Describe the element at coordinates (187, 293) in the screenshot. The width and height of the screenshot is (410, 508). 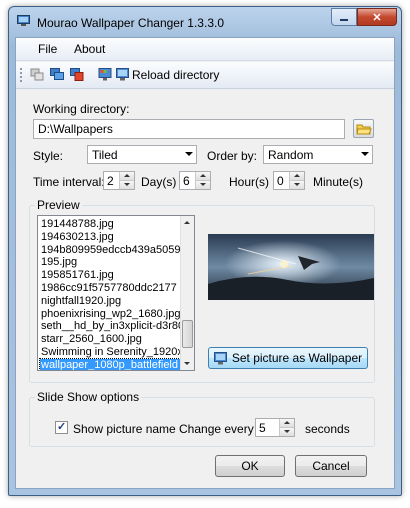
I see `file-list-scrollbar` at that location.